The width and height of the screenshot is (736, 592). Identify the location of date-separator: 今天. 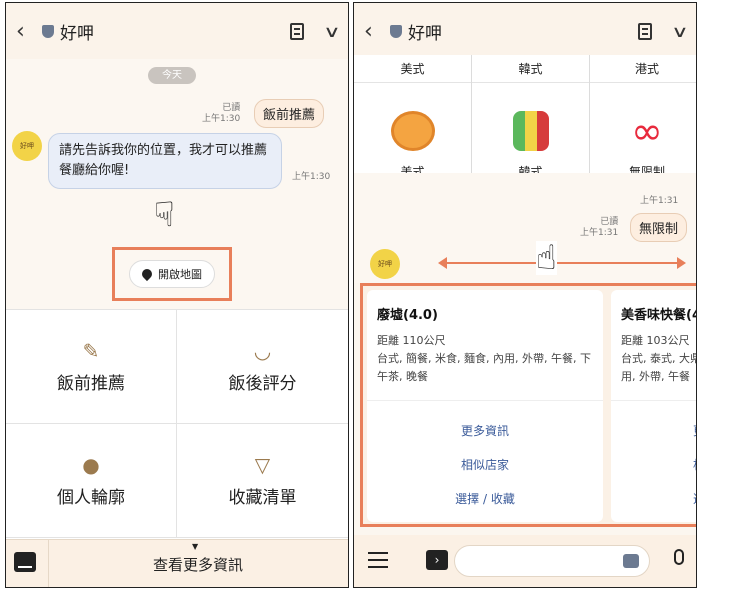
(172, 75).